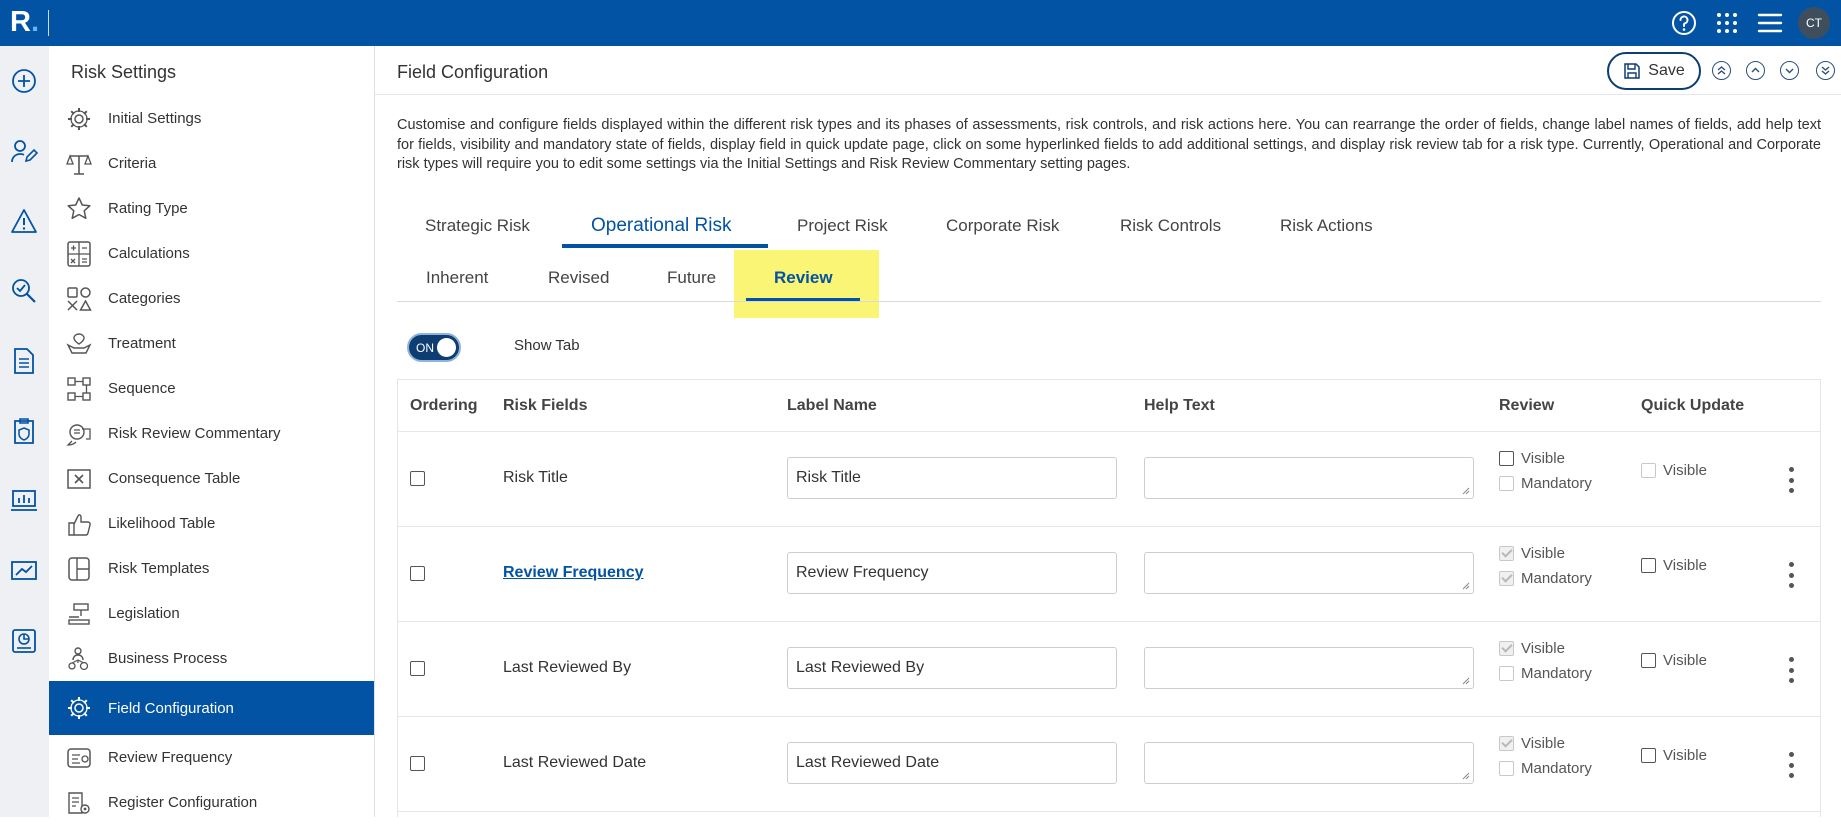 The image size is (1841, 825). I want to click on sidebar-item-field-configuration: Field Configuration, so click(211, 708).